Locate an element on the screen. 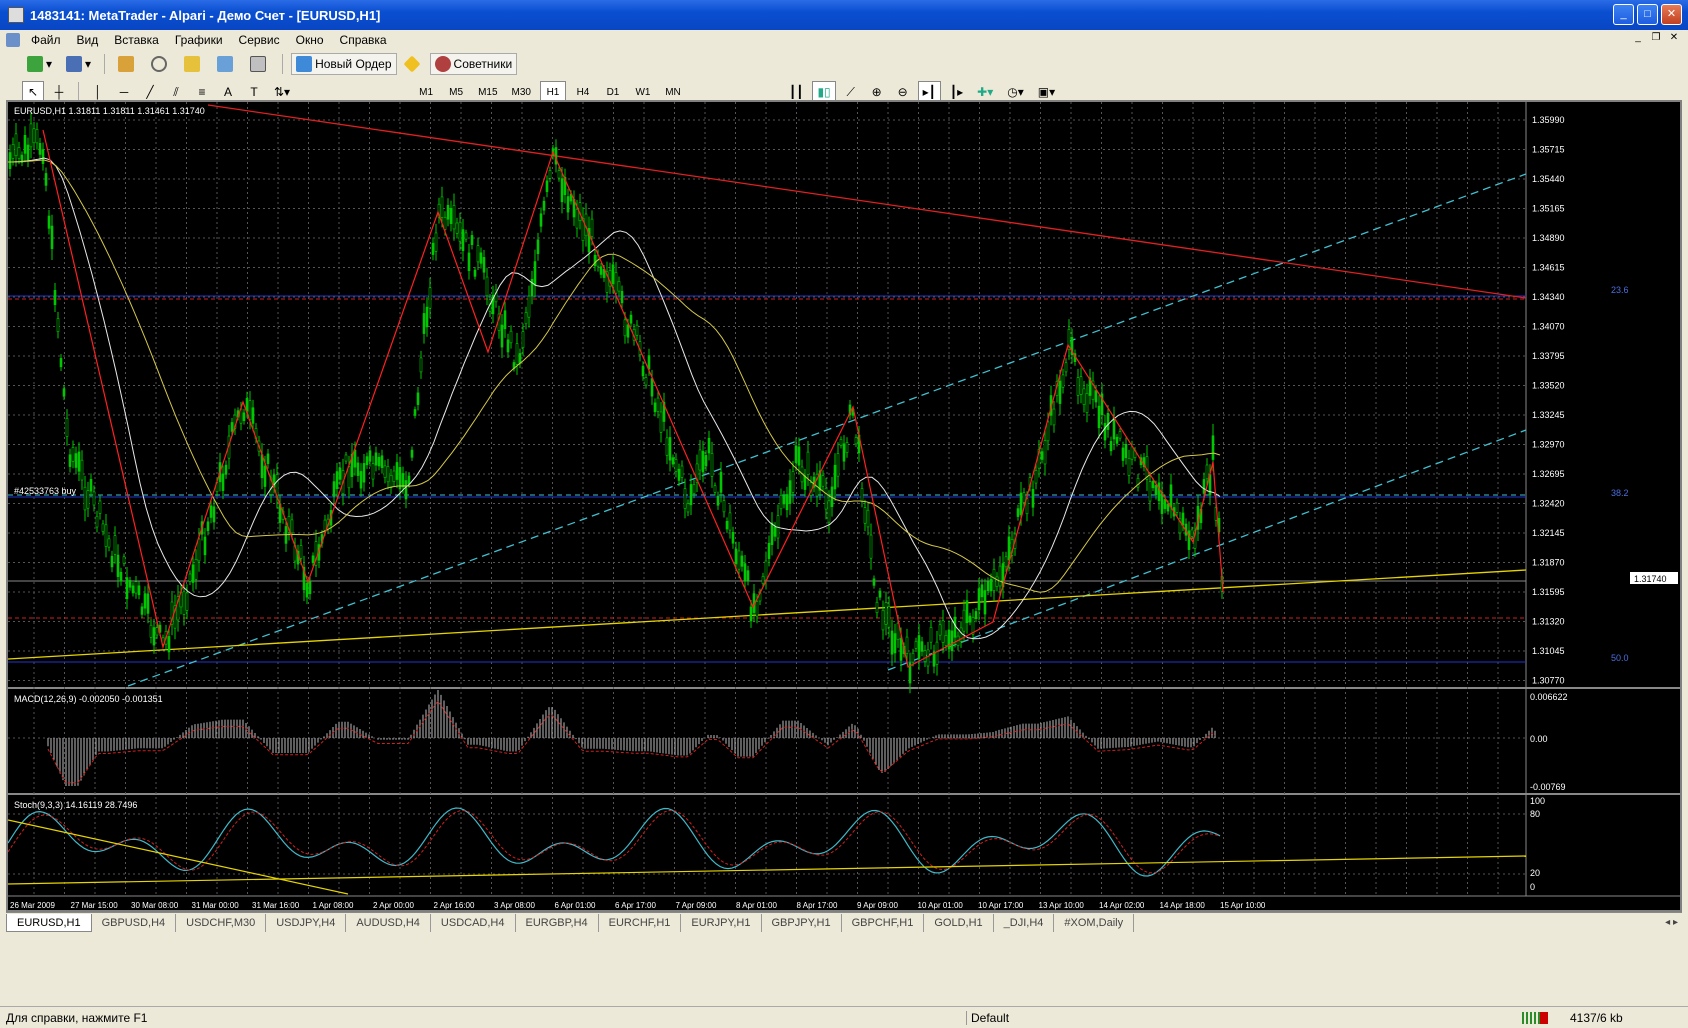 The height and width of the screenshot is (1028, 1688). strategy-tester-button is located at coordinates (259, 64).